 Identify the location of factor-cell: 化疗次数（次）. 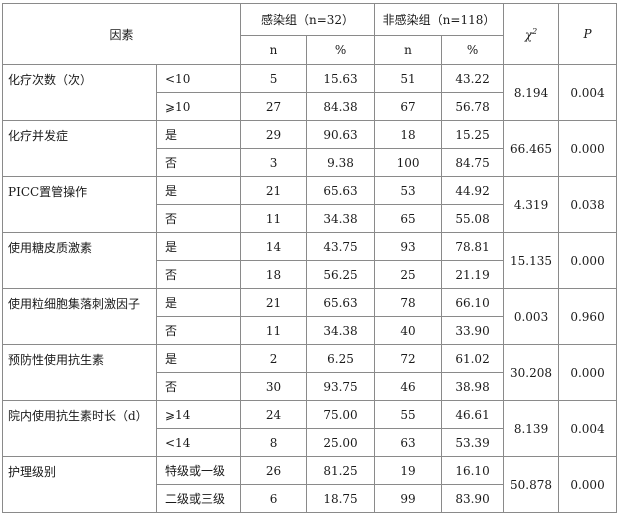
(79, 92).